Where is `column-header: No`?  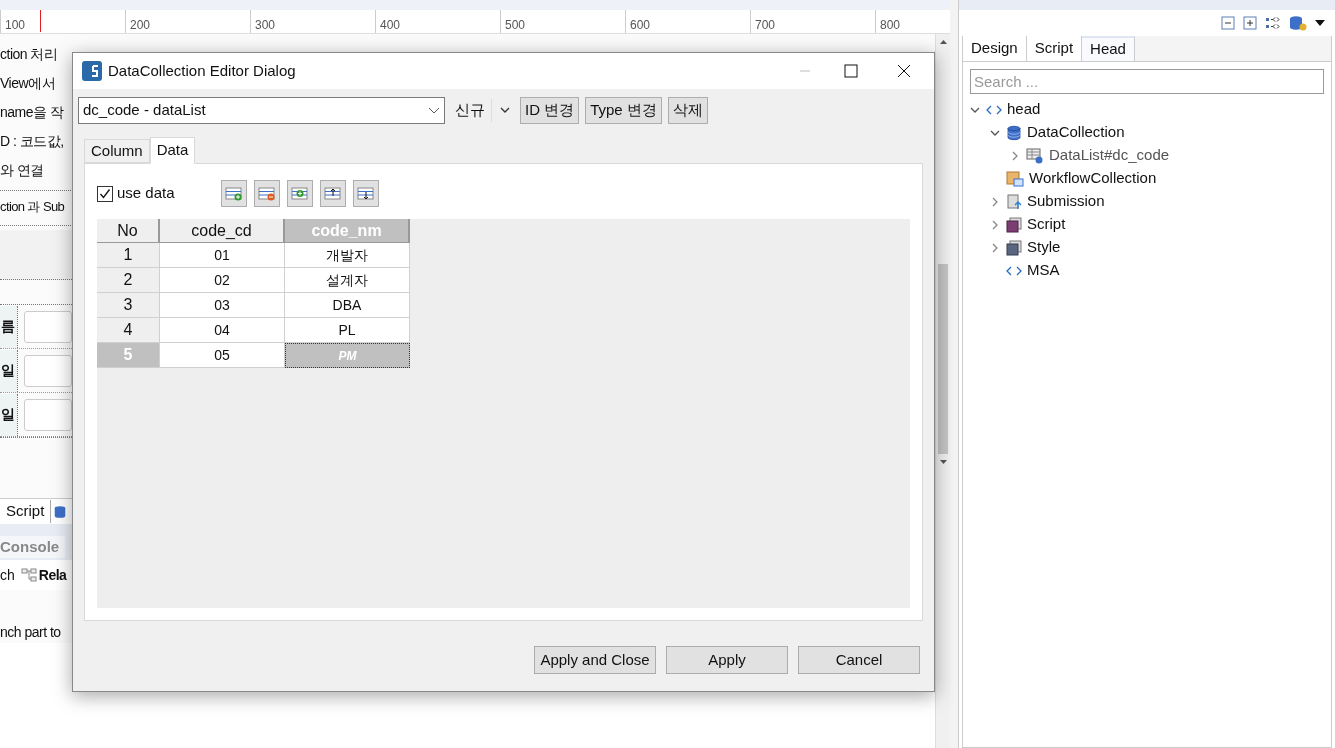 column-header: No is located at coordinates (128, 231).